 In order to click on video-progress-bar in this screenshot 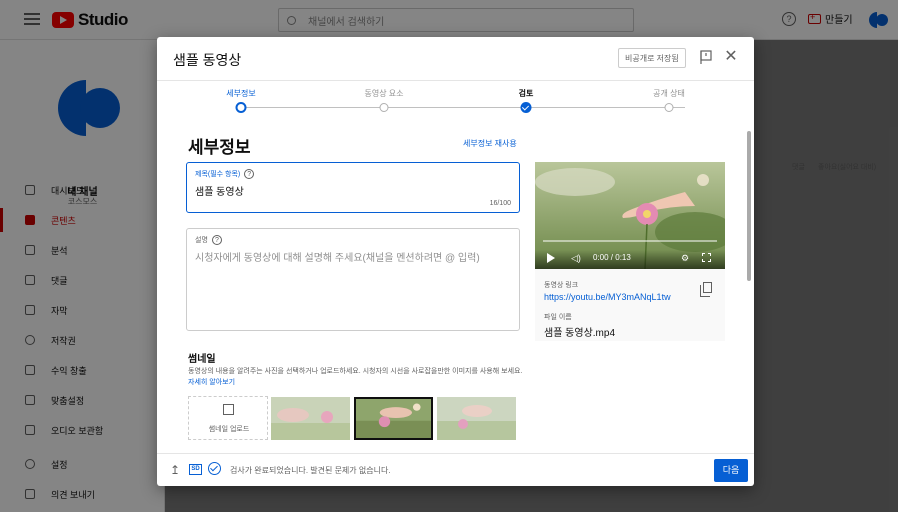, I will do `click(630, 241)`.